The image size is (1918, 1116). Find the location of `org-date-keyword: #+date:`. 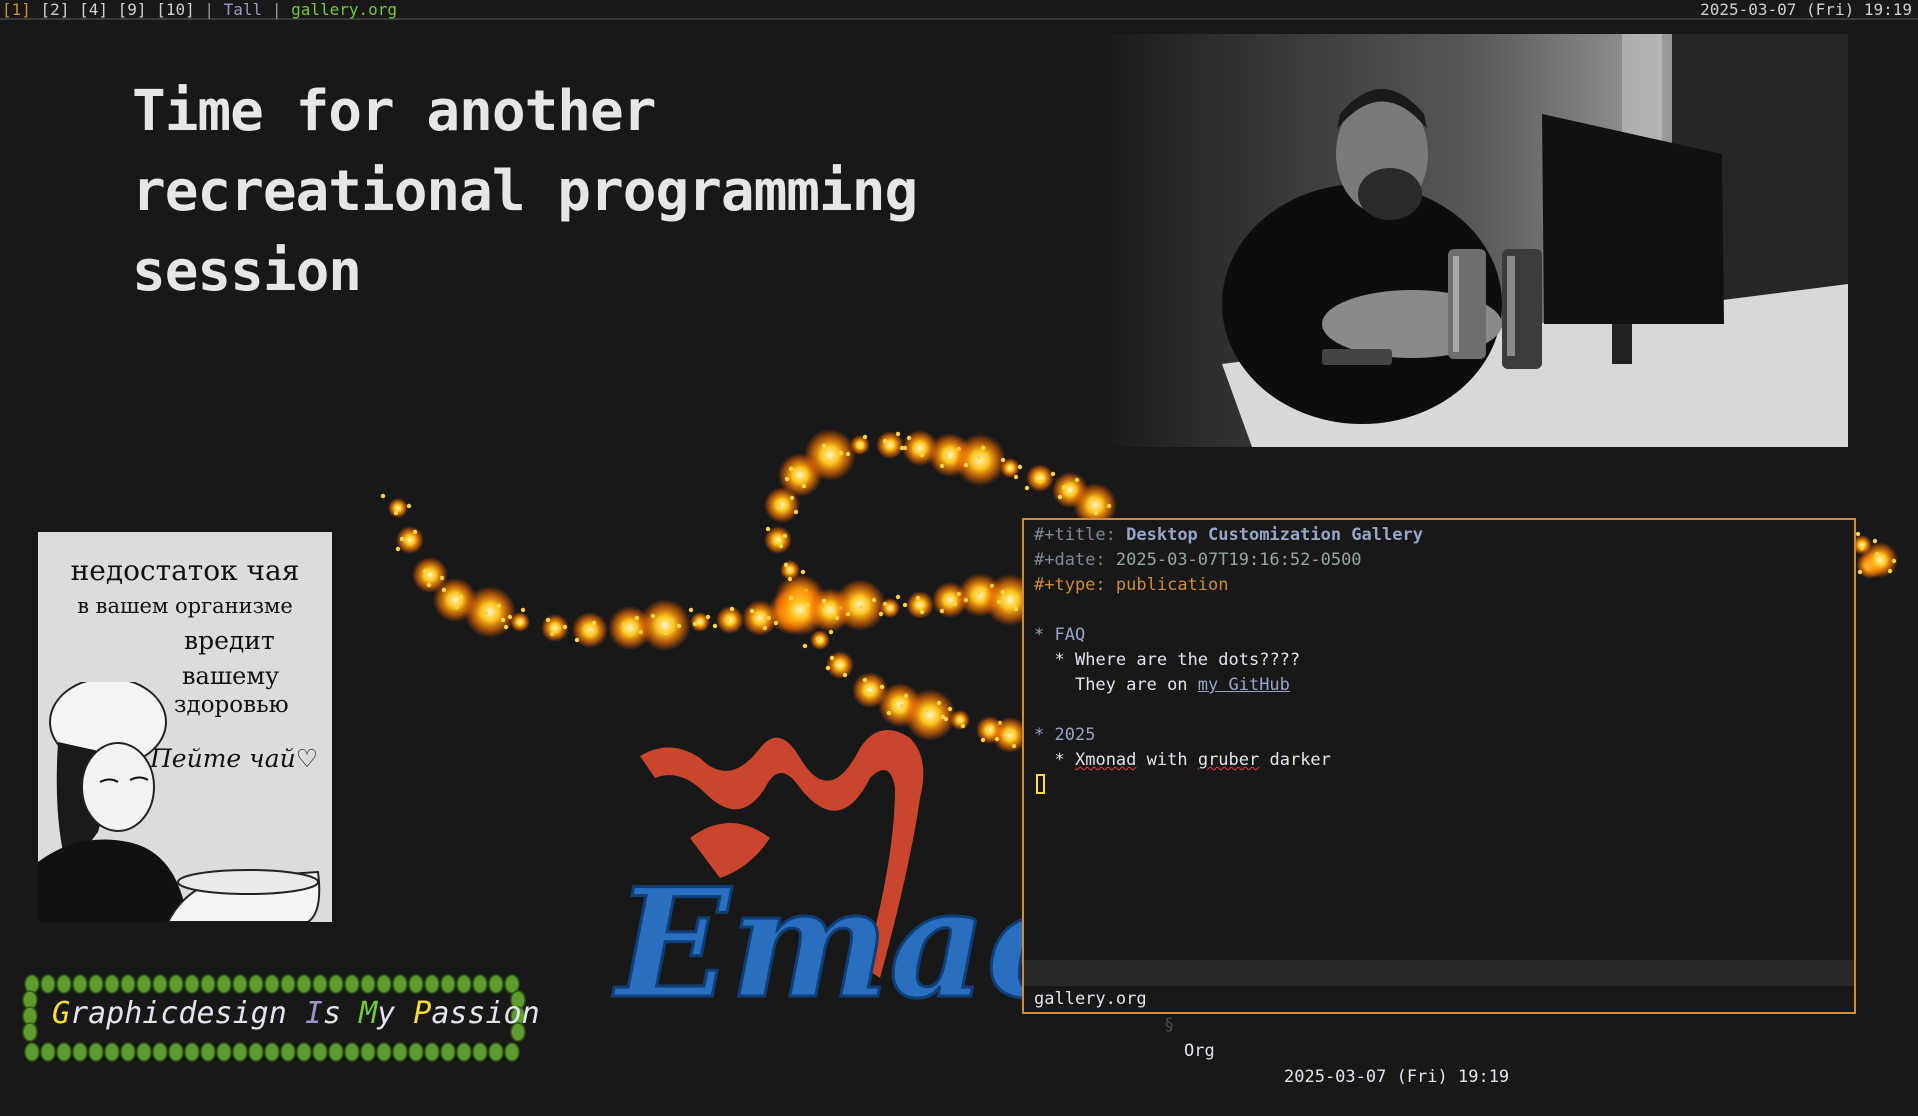

org-date-keyword: #+date: is located at coordinates (1070, 560).